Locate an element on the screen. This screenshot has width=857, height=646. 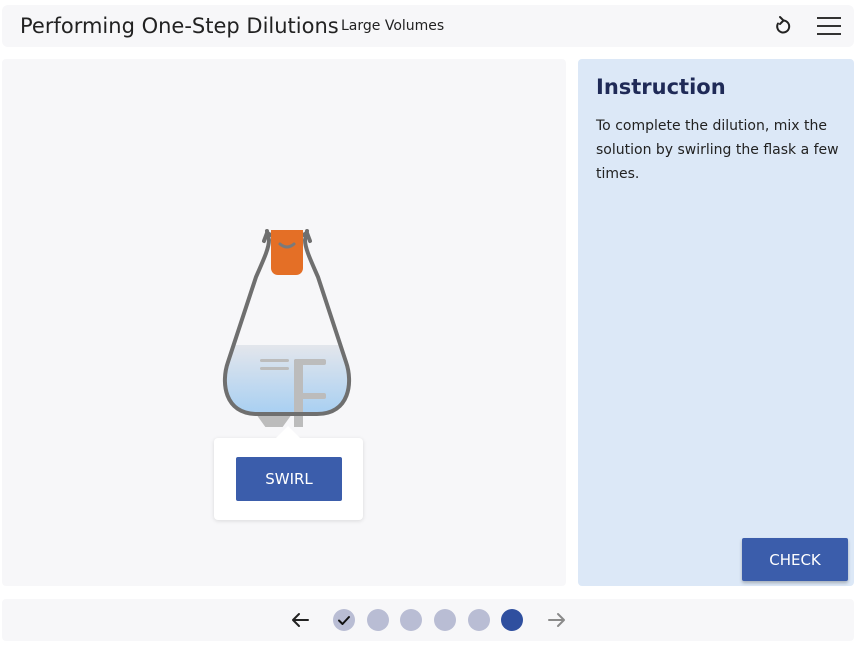
checkmark-icon is located at coordinates (344, 620).